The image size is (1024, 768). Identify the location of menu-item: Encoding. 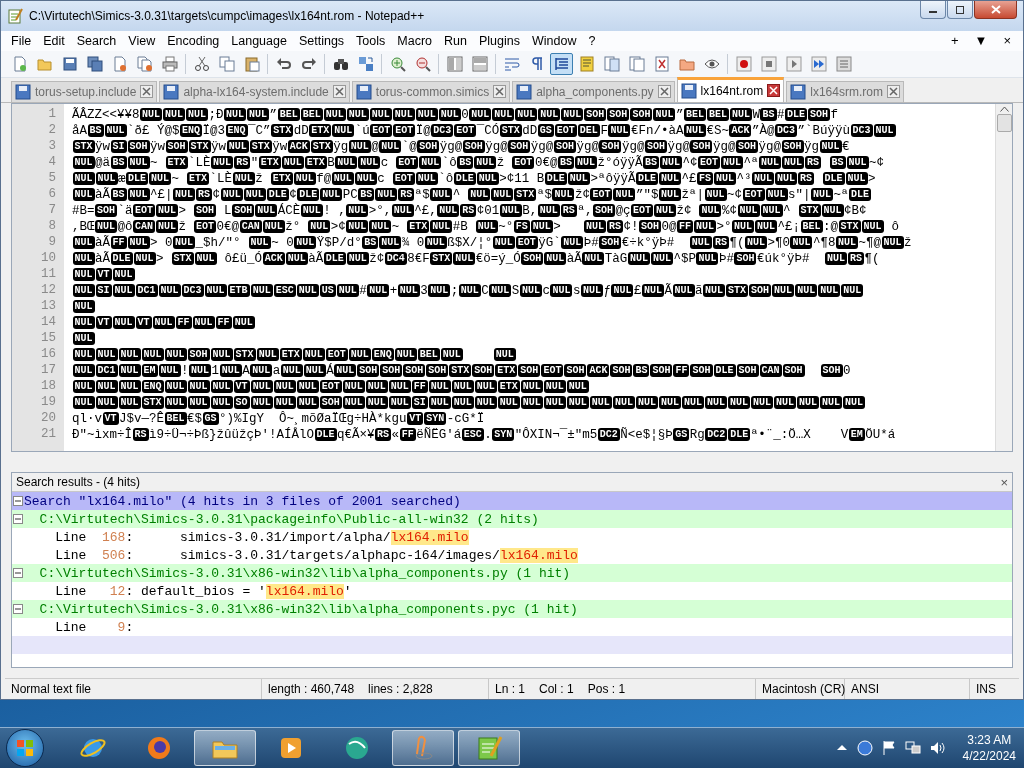
(193, 40).